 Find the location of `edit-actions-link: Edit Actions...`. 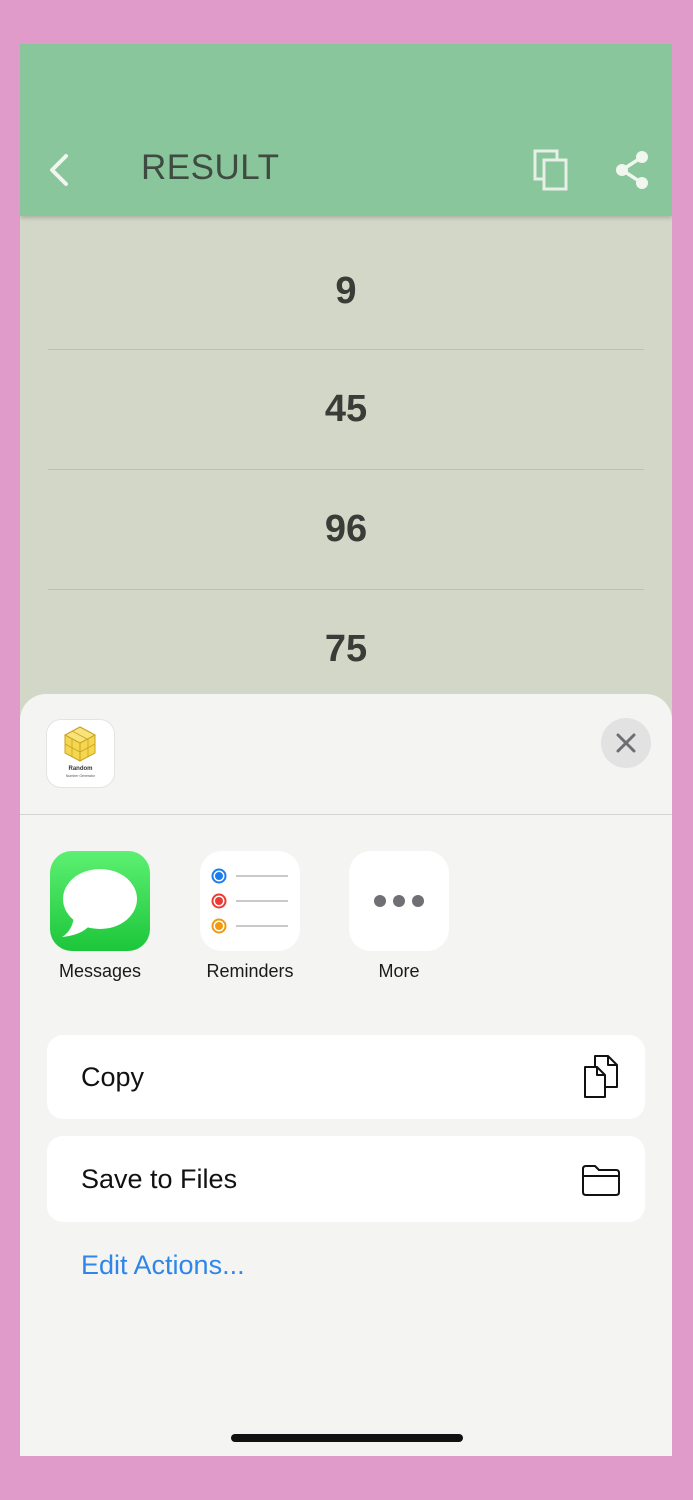

edit-actions-link: Edit Actions... is located at coordinates (163, 1265).